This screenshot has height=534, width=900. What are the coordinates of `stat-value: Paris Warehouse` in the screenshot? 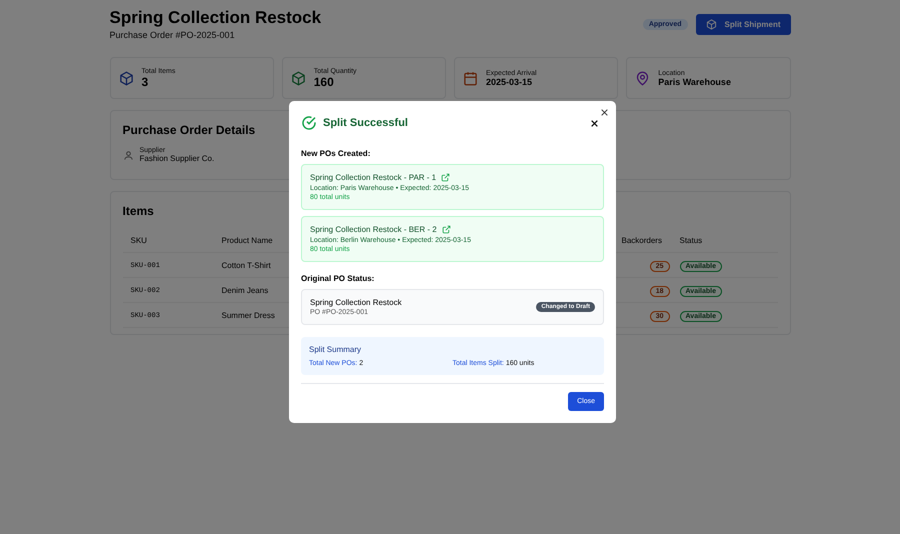 It's located at (694, 81).